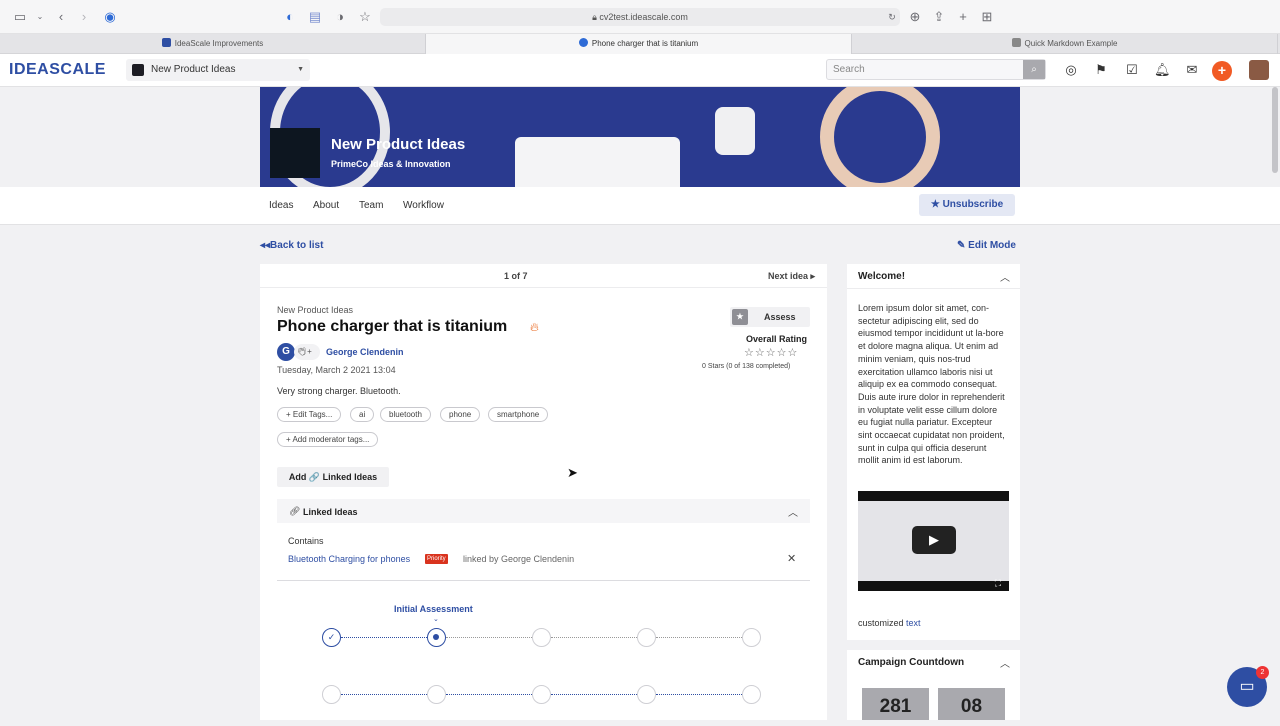 The width and height of the screenshot is (1280, 726). Describe the element at coordinates (336, 370) in the screenshot. I see `idea-date: Tuesday, March 2 2021 13:04` at that location.